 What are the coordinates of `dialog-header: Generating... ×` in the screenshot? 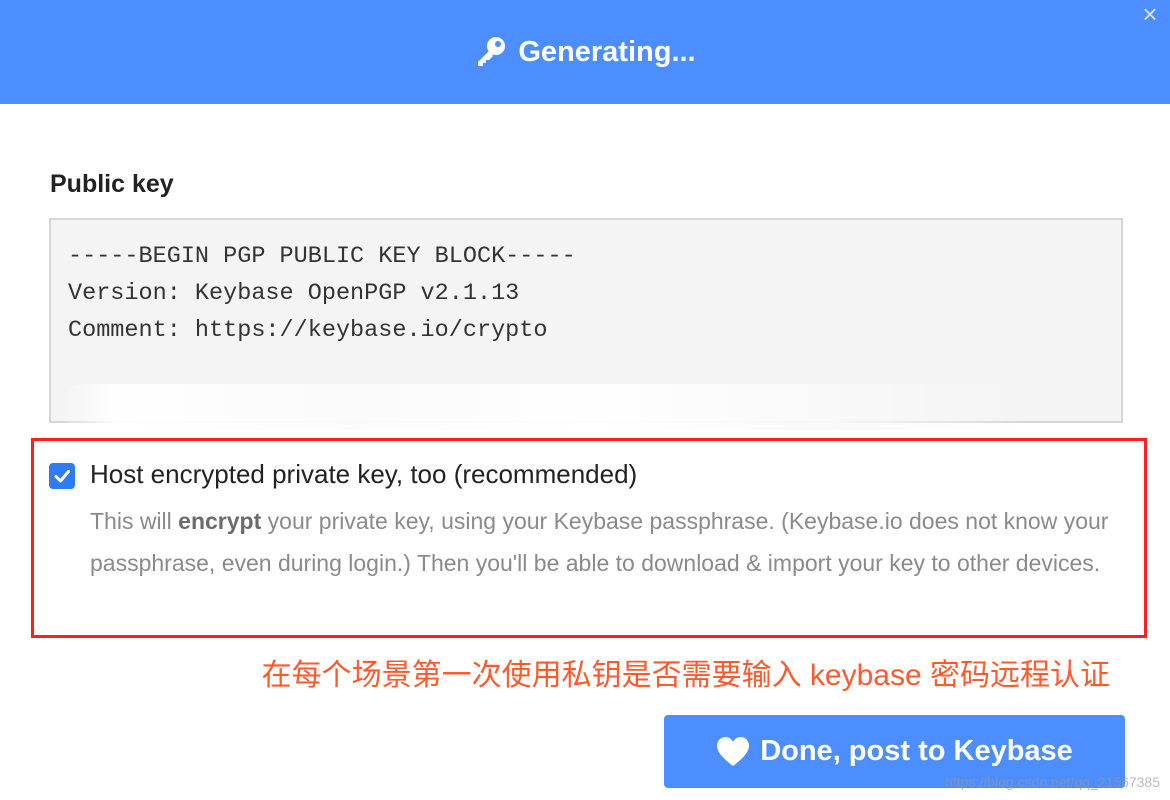 It's located at (585, 52).